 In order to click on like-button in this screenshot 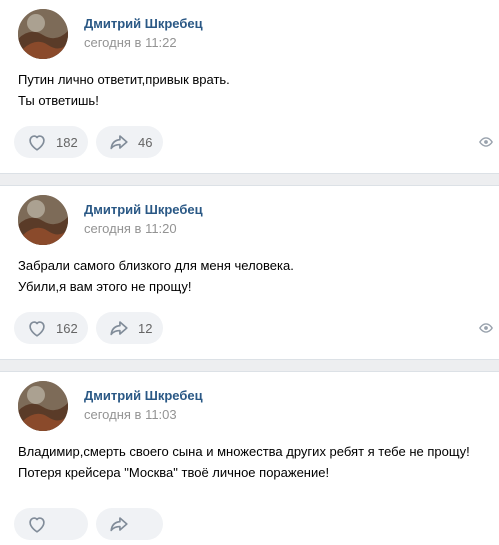, I will do `click(51, 524)`.